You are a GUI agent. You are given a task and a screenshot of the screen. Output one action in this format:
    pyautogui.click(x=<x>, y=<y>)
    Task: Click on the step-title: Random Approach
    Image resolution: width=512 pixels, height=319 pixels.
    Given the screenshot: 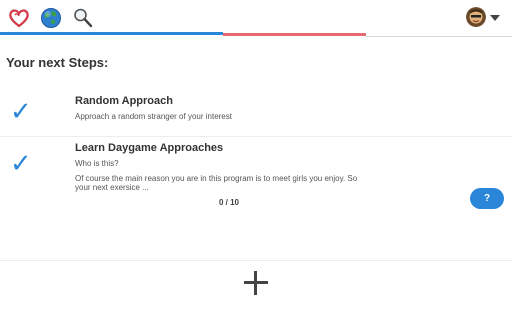 What is the action you would take?
    pyautogui.click(x=124, y=101)
    